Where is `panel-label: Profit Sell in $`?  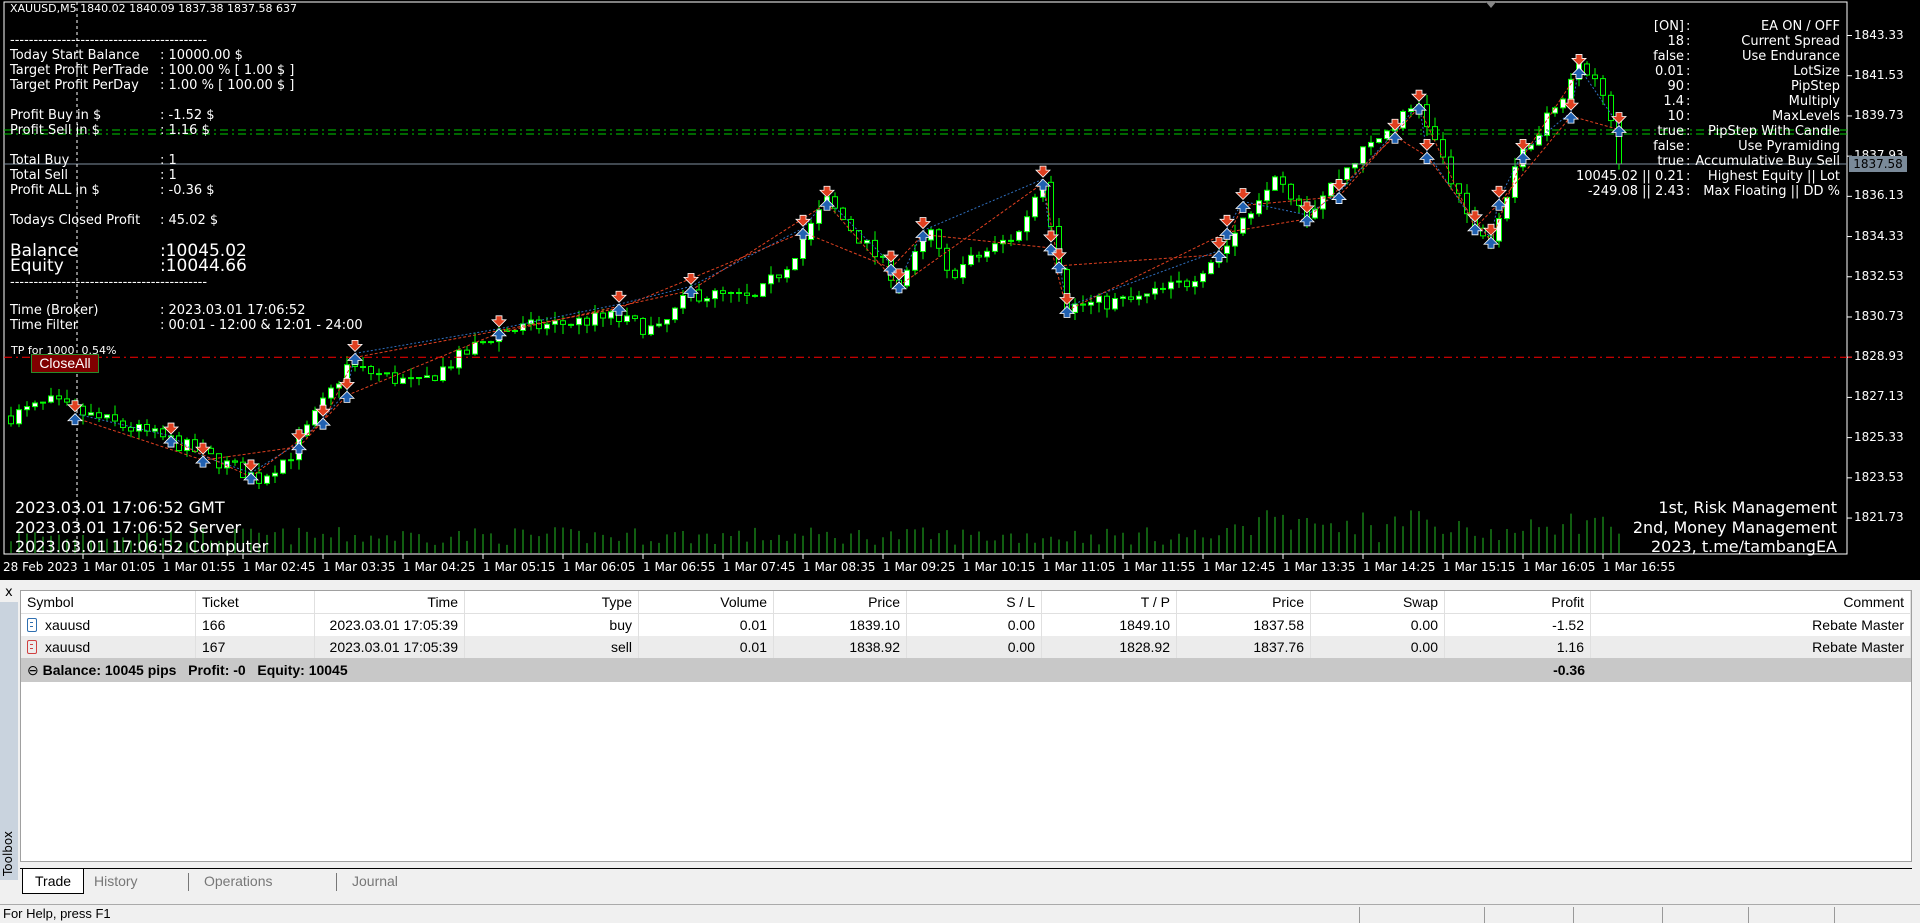 panel-label: Profit Sell in $ is located at coordinates (55, 130).